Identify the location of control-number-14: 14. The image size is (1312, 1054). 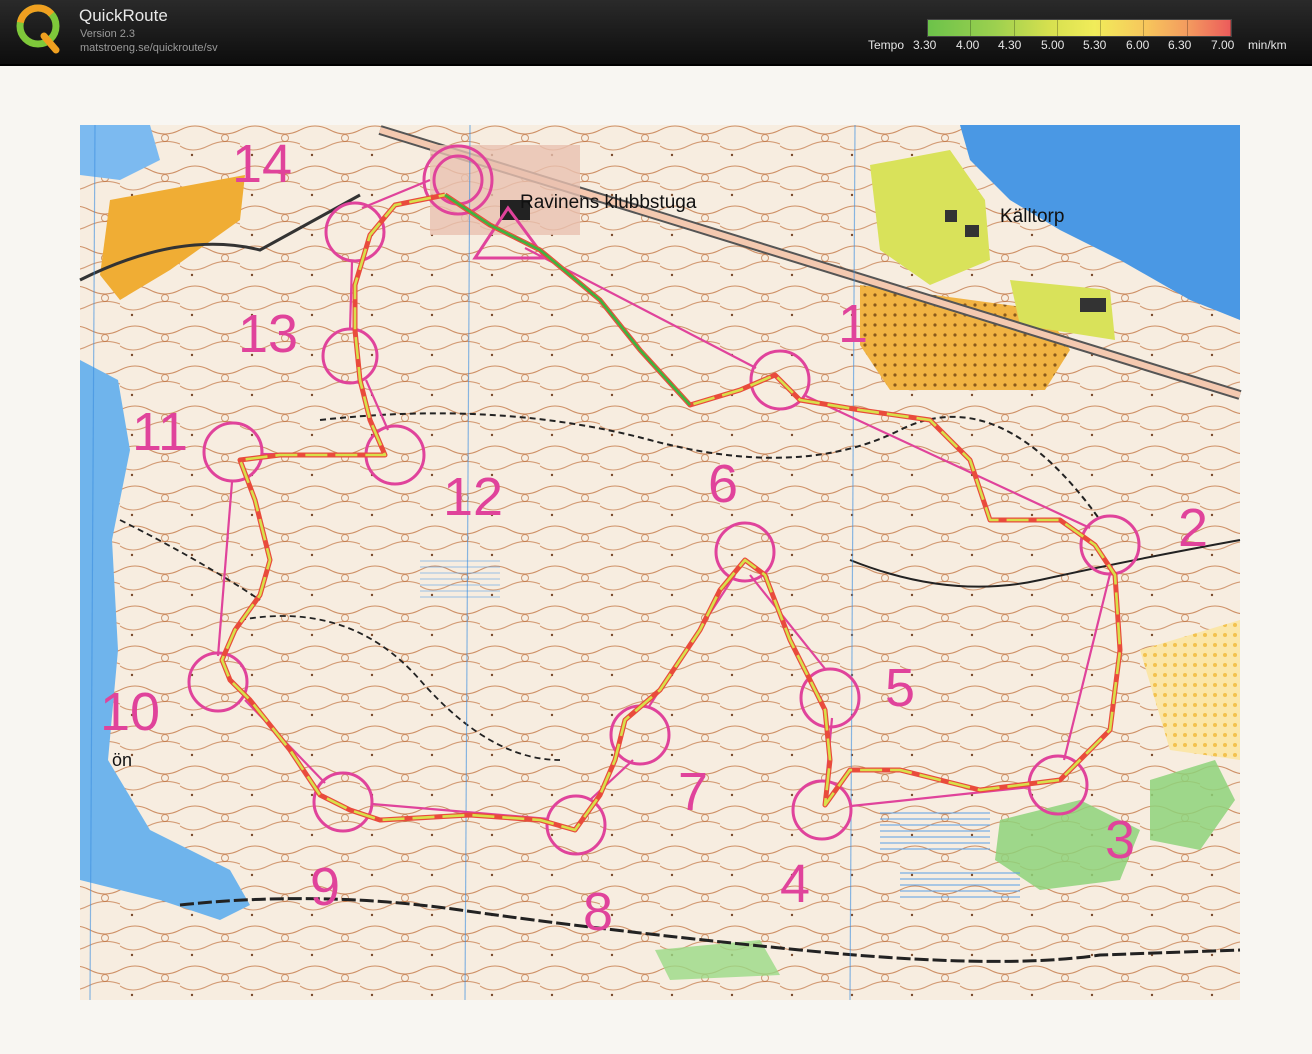
(262, 164).